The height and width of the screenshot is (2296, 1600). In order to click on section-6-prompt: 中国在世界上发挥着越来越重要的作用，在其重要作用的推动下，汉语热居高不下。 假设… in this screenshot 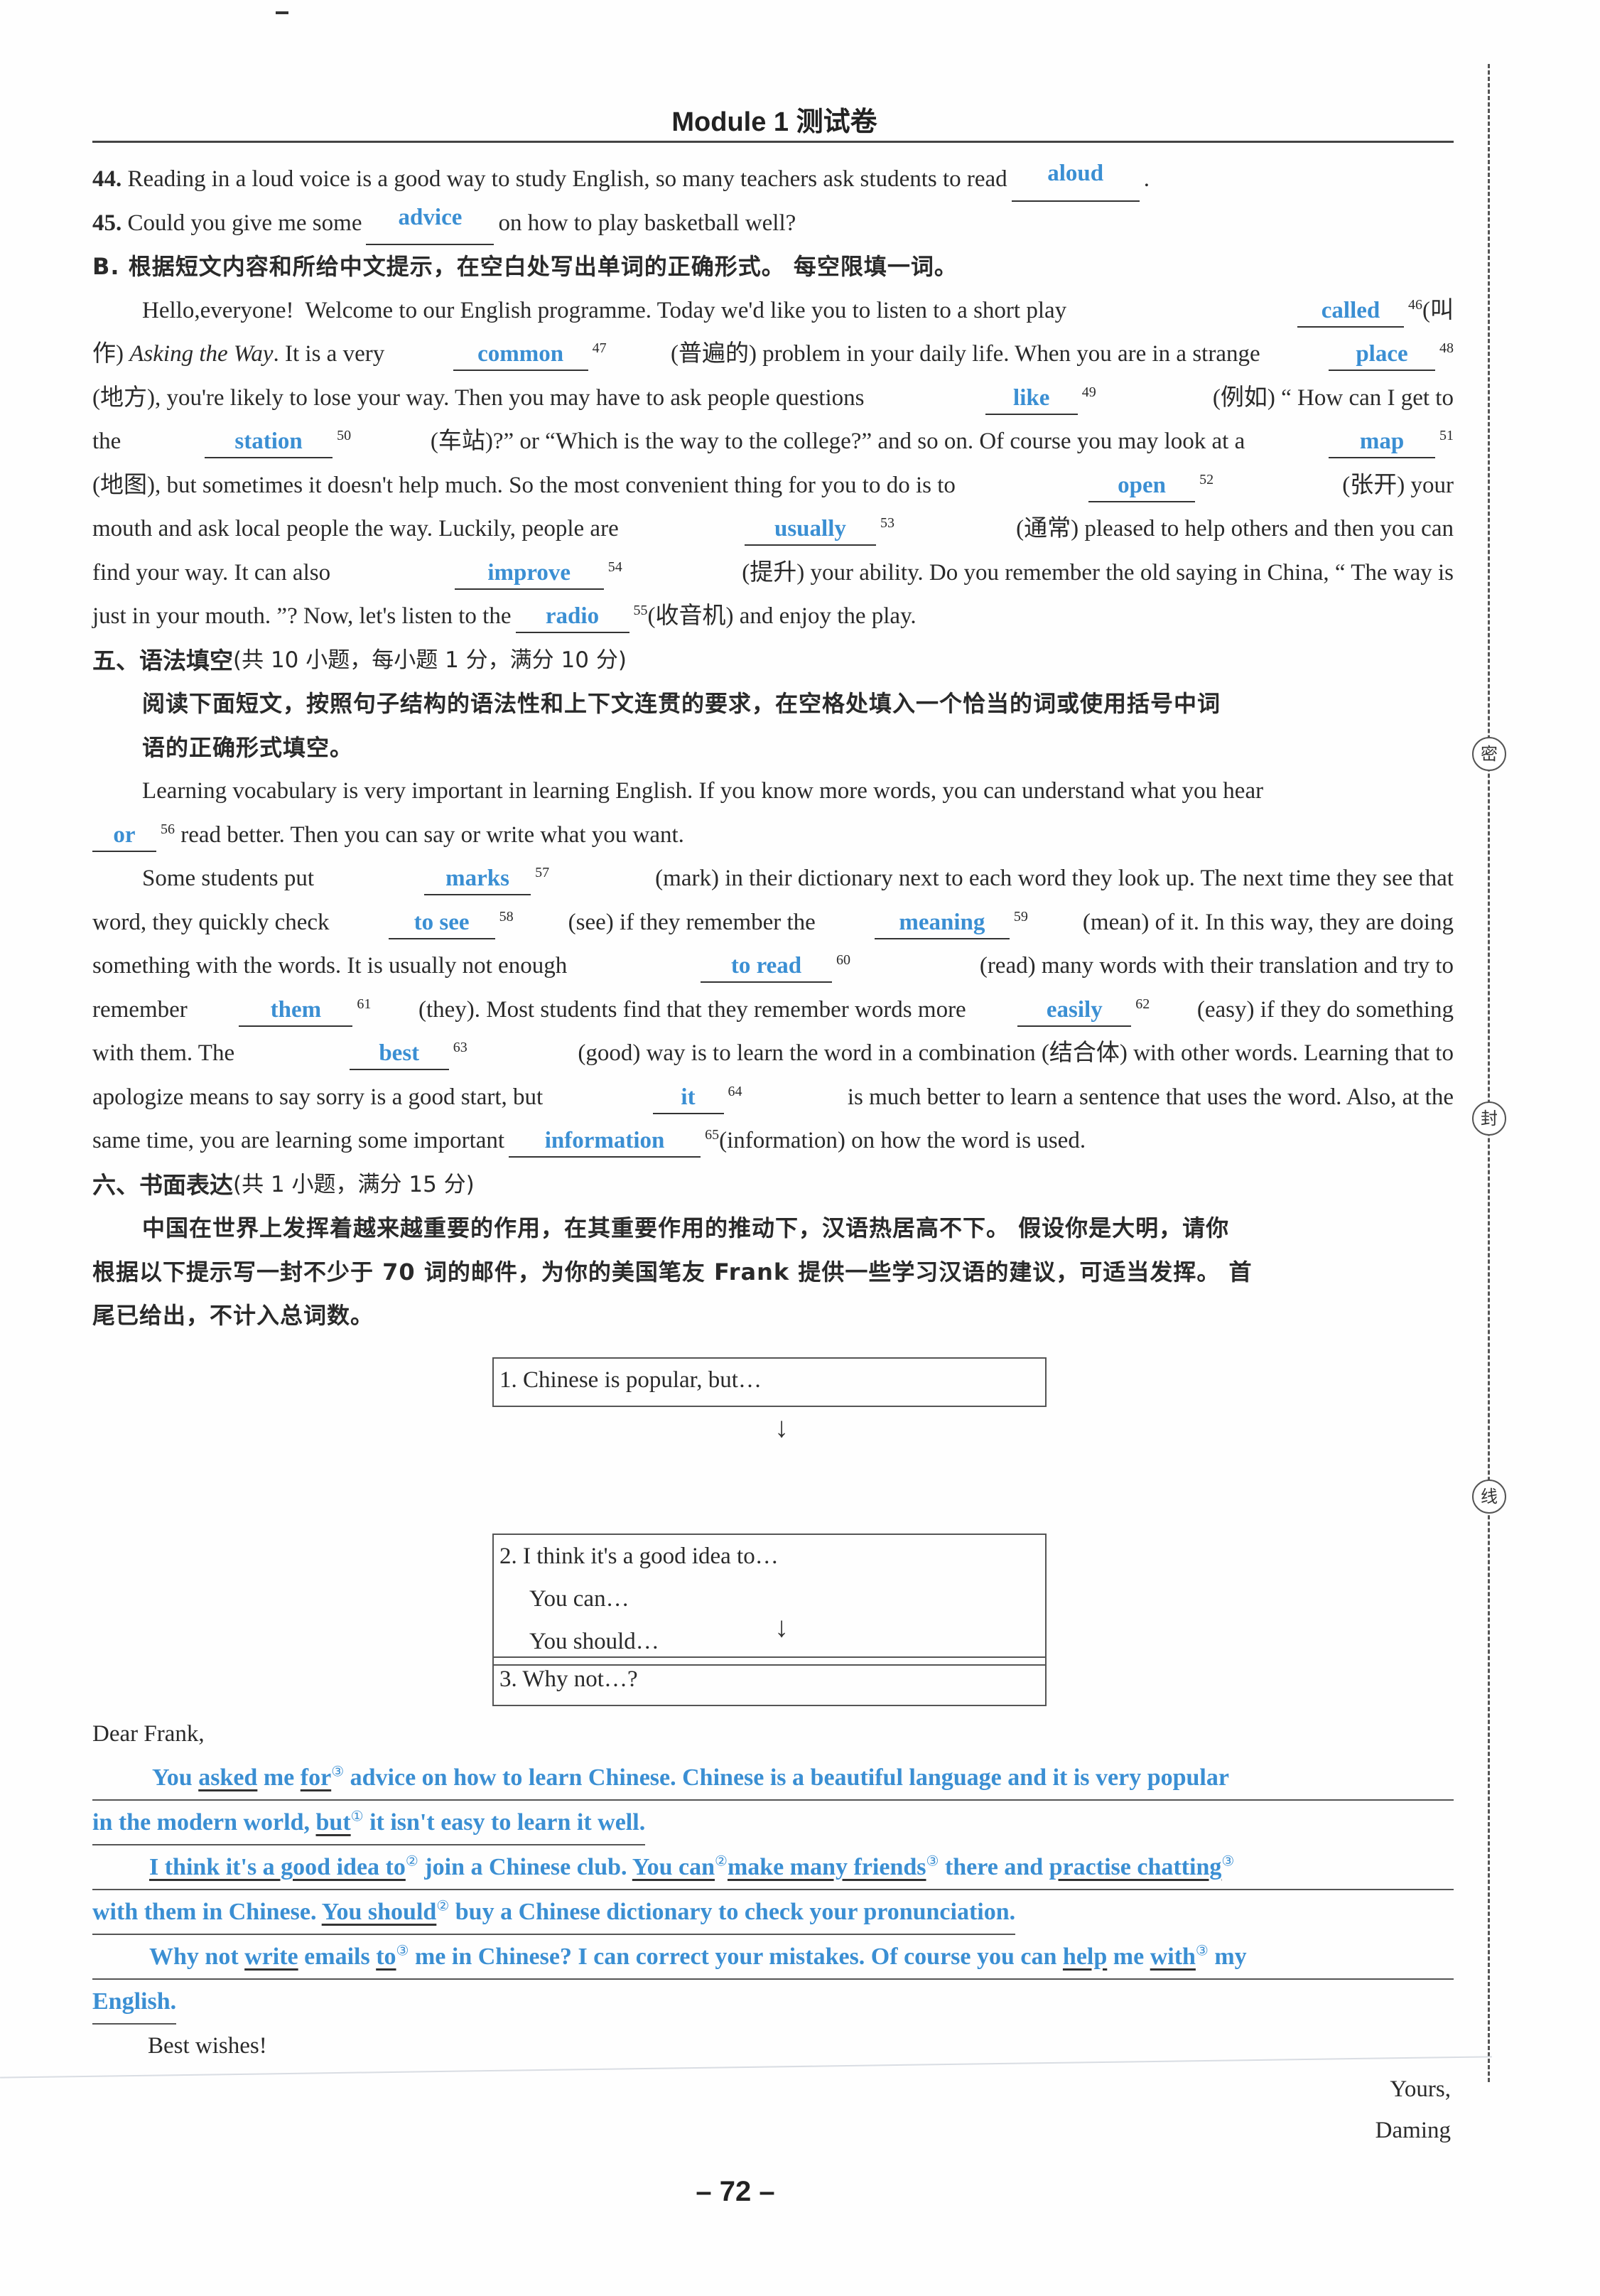, I will do `click(686, 1227)`.